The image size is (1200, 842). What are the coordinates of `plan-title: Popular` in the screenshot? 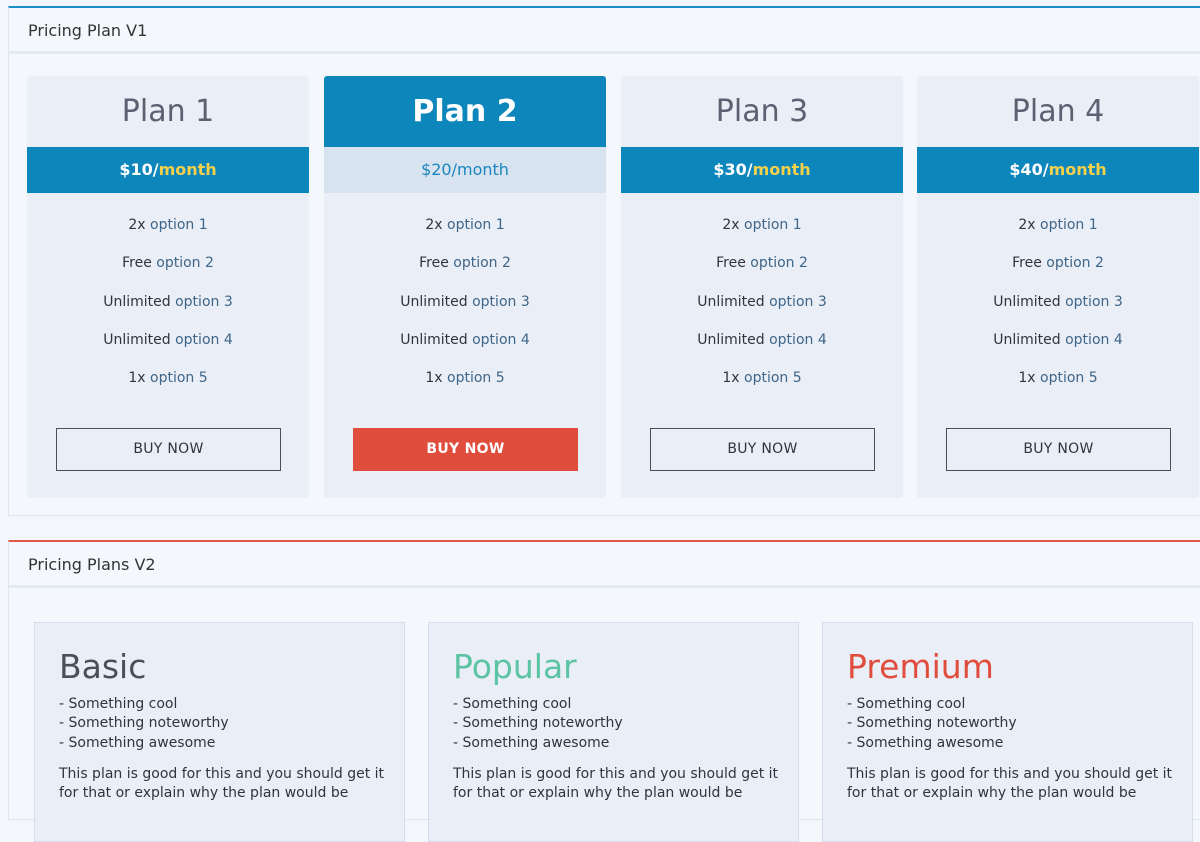 It's located at (515, 666).